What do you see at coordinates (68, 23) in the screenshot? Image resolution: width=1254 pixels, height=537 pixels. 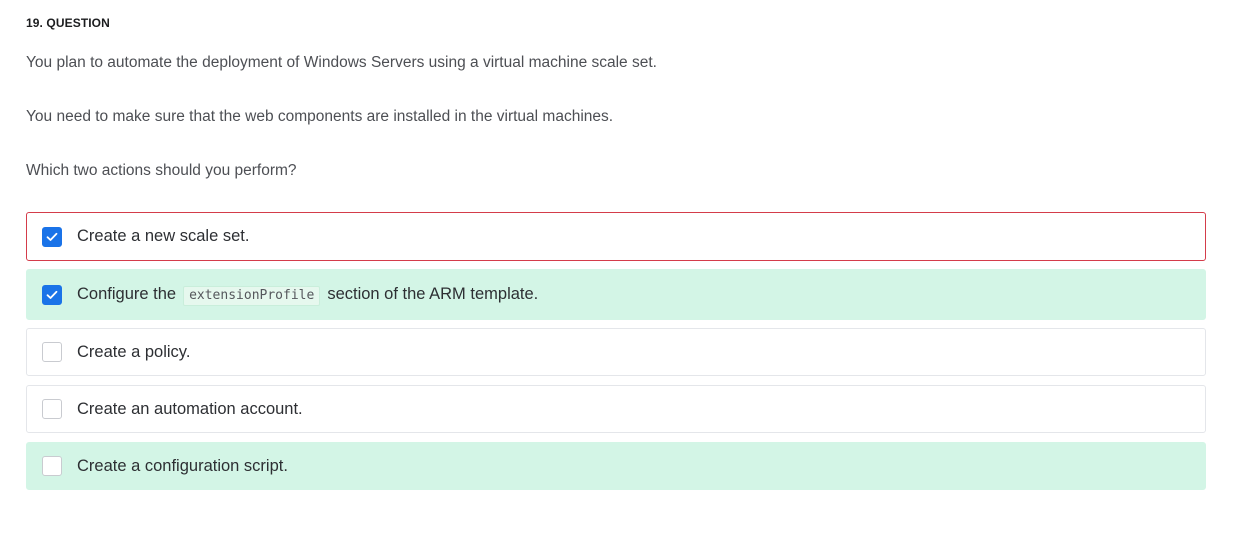 I see `question-number: 19. QUESTION` at bounding box center [68, 23].